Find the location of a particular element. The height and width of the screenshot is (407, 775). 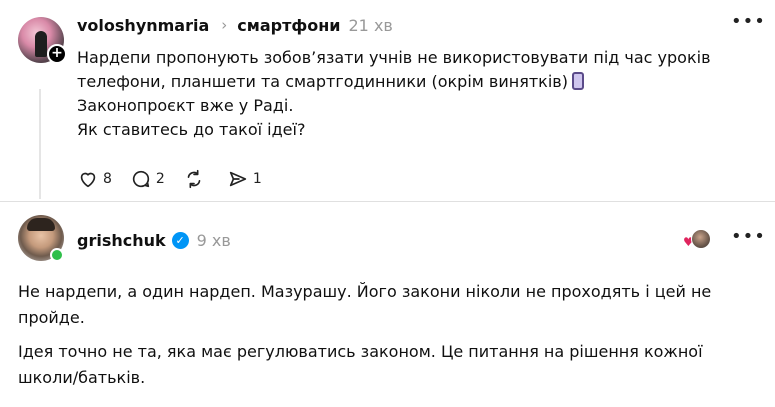

share-button: 1 is located at coordinates (244, 179).